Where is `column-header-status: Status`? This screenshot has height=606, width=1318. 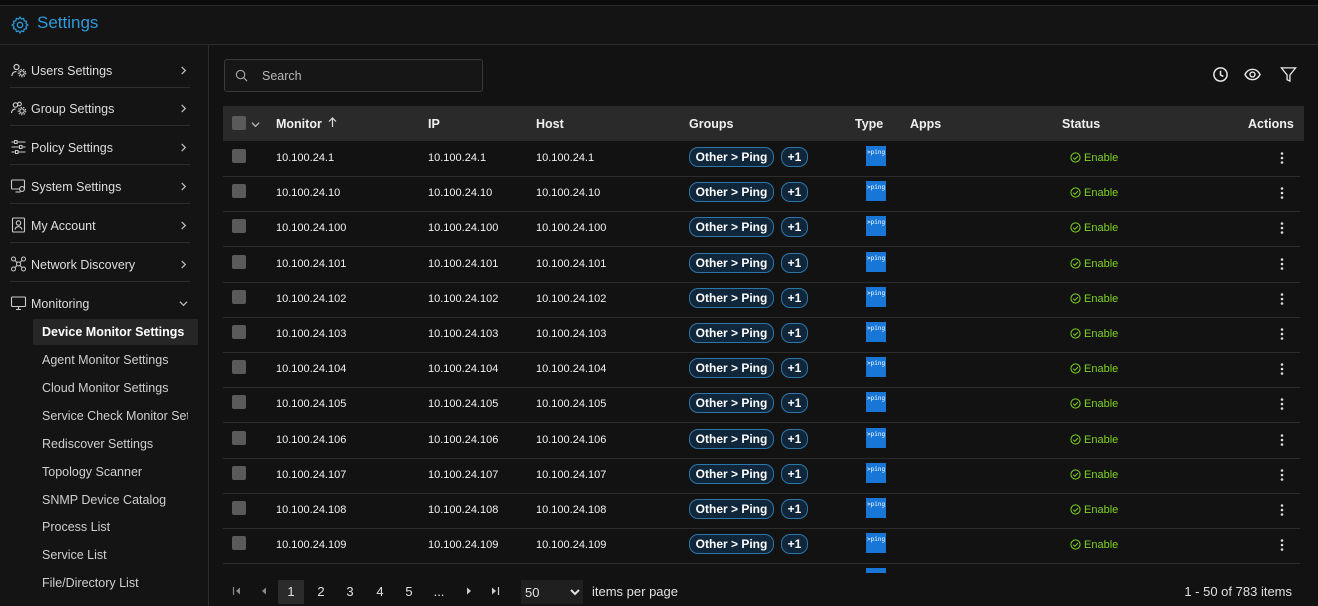
column-header-status: Status is located at coordinates (1081, 124).